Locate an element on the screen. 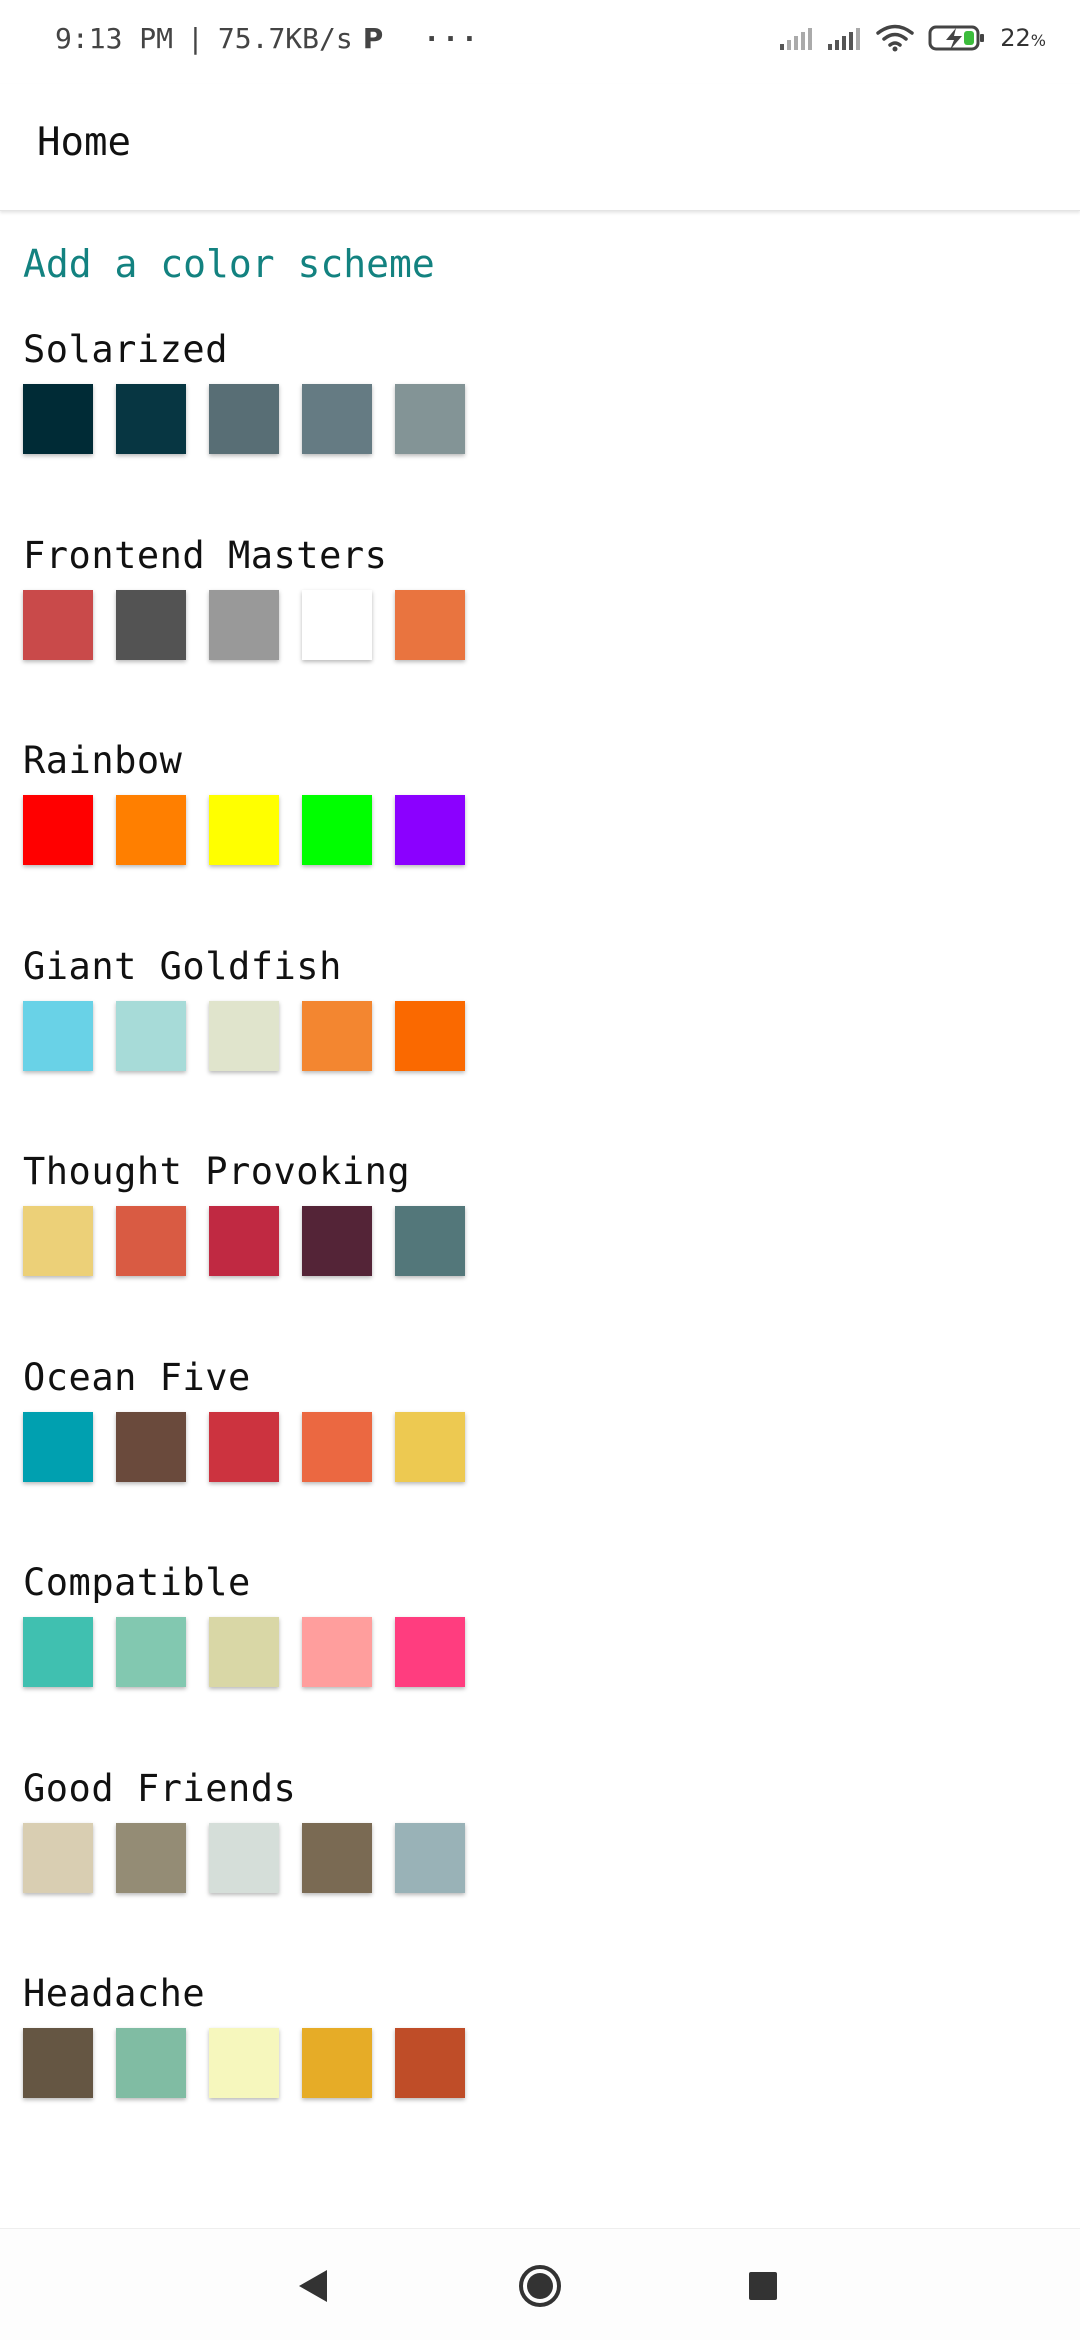 This screenshot has height=2340, width=1080. color-scheme-item: Solarized is located at coordinates (538, 431).